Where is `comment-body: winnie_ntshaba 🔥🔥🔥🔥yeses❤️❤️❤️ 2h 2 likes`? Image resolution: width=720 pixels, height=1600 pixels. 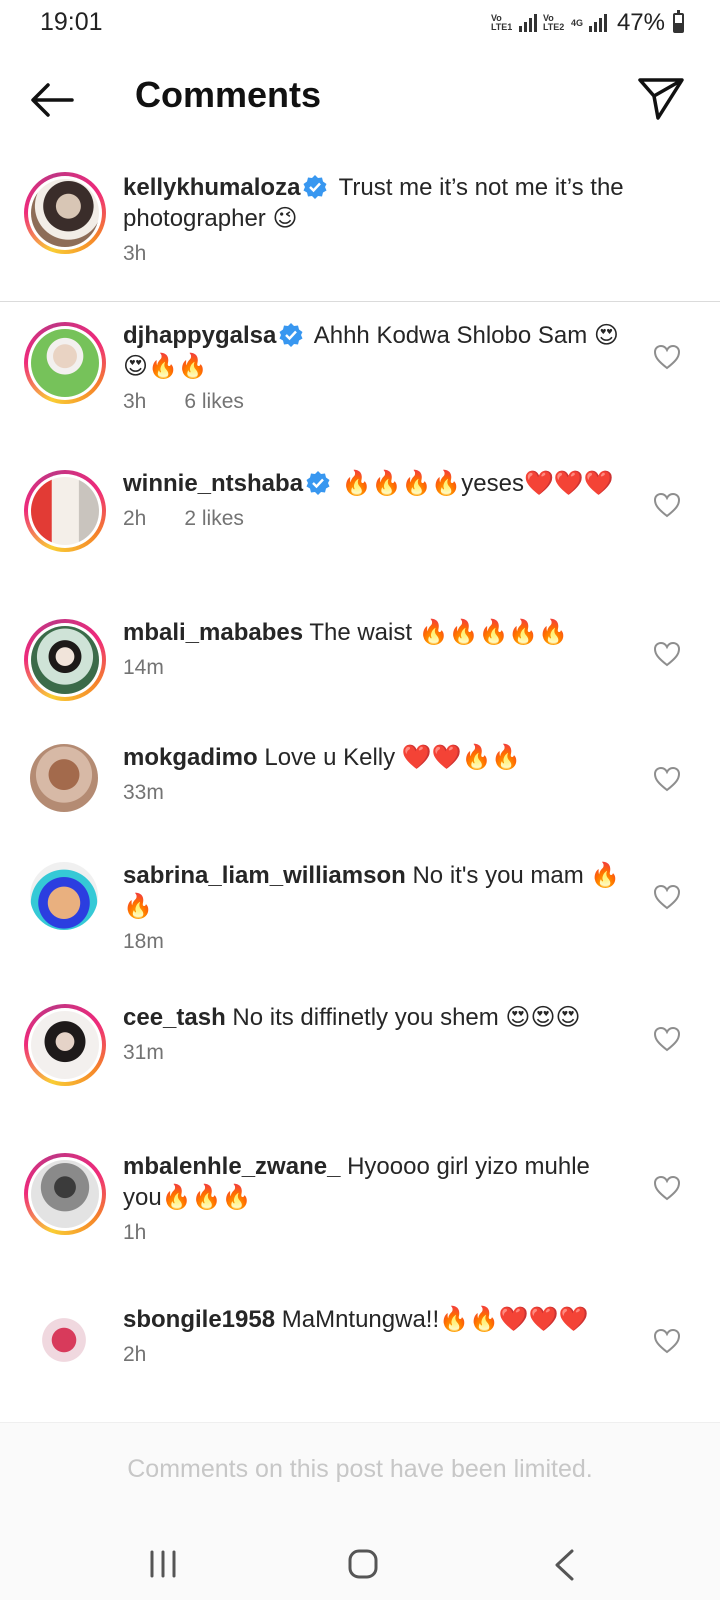
comment-body: winnie_ntshaba 🔥🔥🔥🔥yeses❤️❤️❤️ 2h 2 likes is located at coordinates (377, 499).